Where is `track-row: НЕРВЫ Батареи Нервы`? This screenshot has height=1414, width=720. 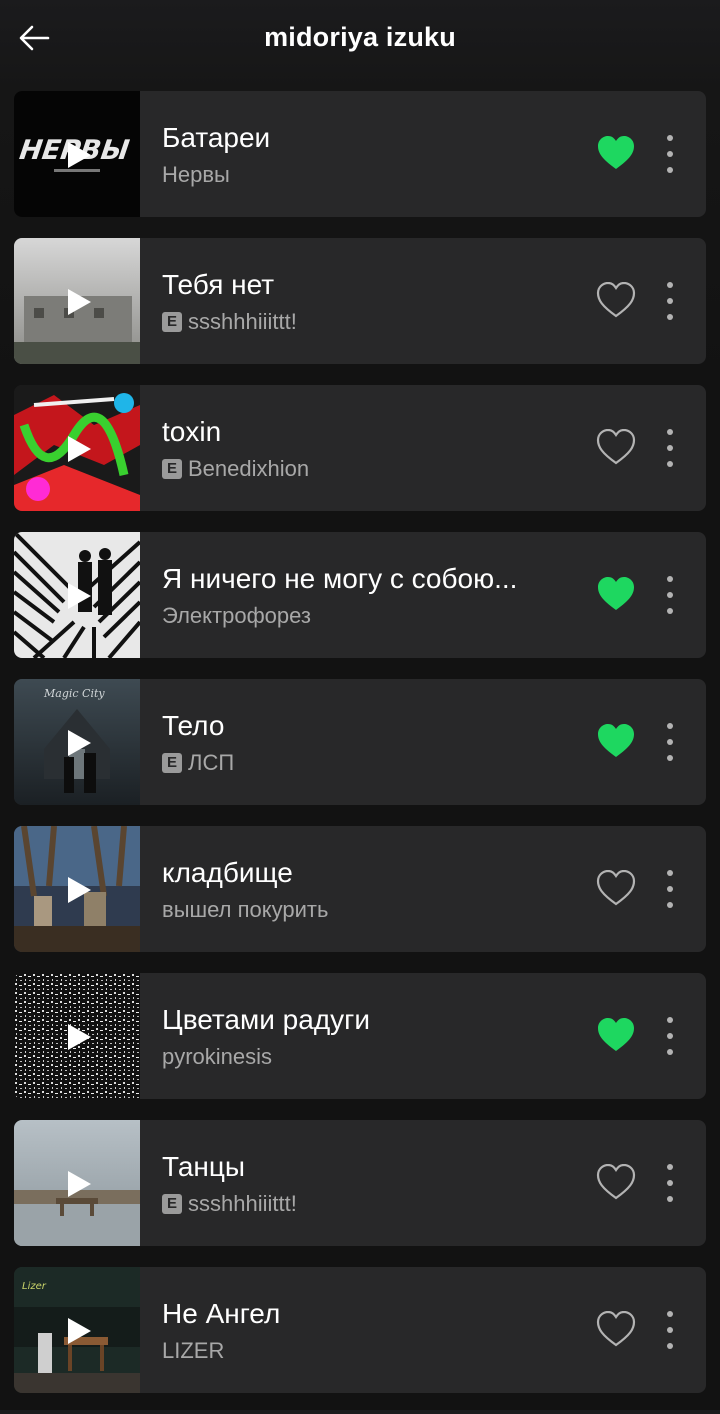 track-row: НЕРВЫ Батареи Нервы is located at coordinates (360, 154).